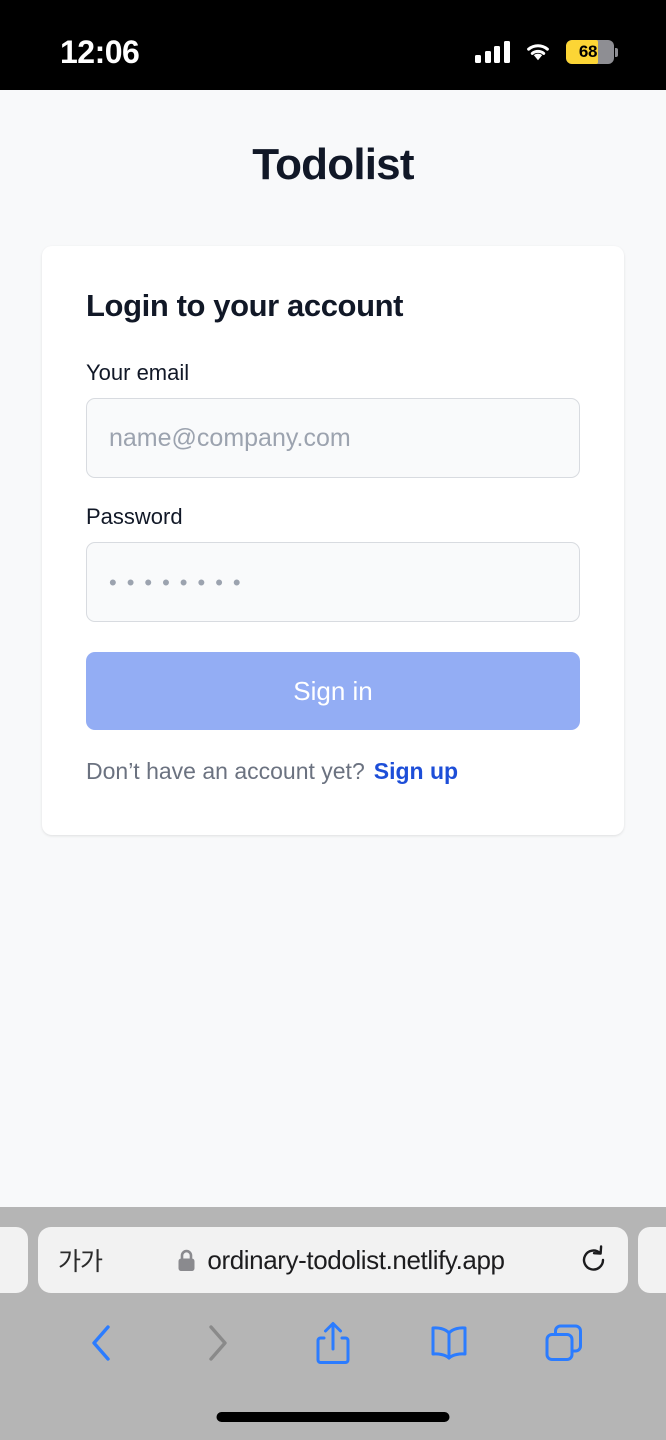 This screenshot has width=666, height=1440. I want to click on back-button, so click(102, 1343).